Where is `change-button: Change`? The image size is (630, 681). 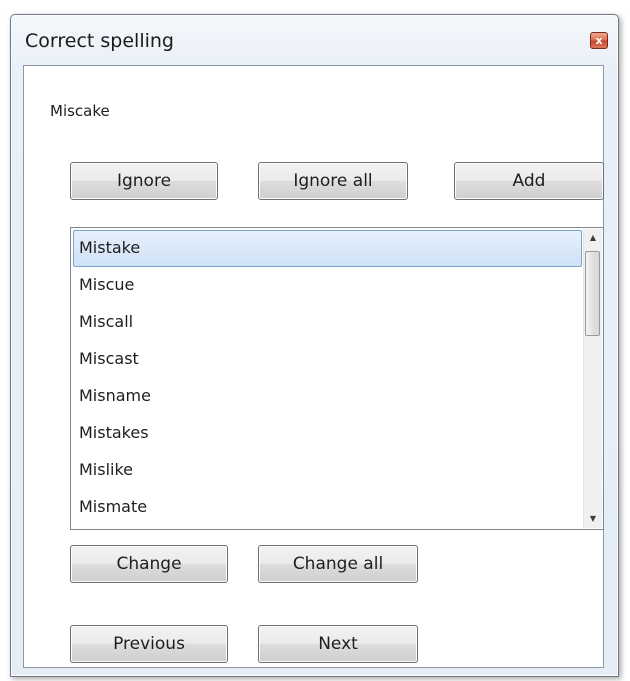 change-button: Change is located at coordinates (149, 564).